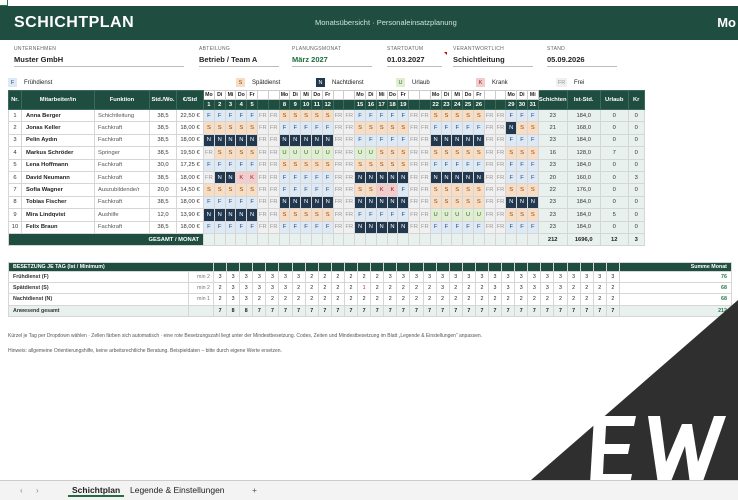  Describe the element at coordinates (96, 491) in the screenshot. I see `tab-schichtplan: Schichtplan` at that location.